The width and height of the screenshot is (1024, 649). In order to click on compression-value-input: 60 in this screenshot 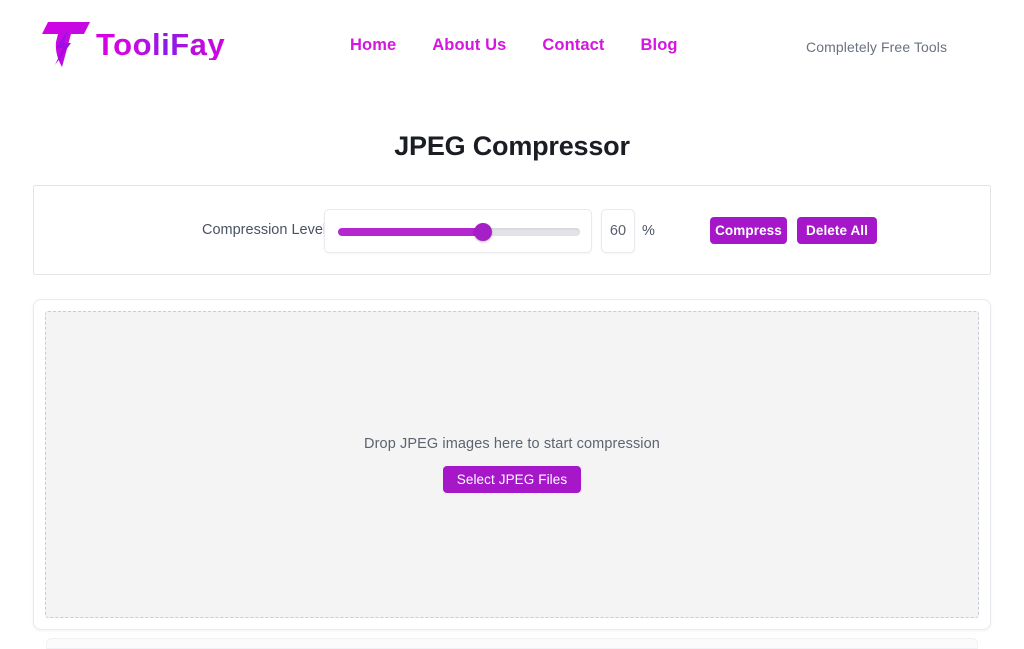, I will do `click(618, 231)`.